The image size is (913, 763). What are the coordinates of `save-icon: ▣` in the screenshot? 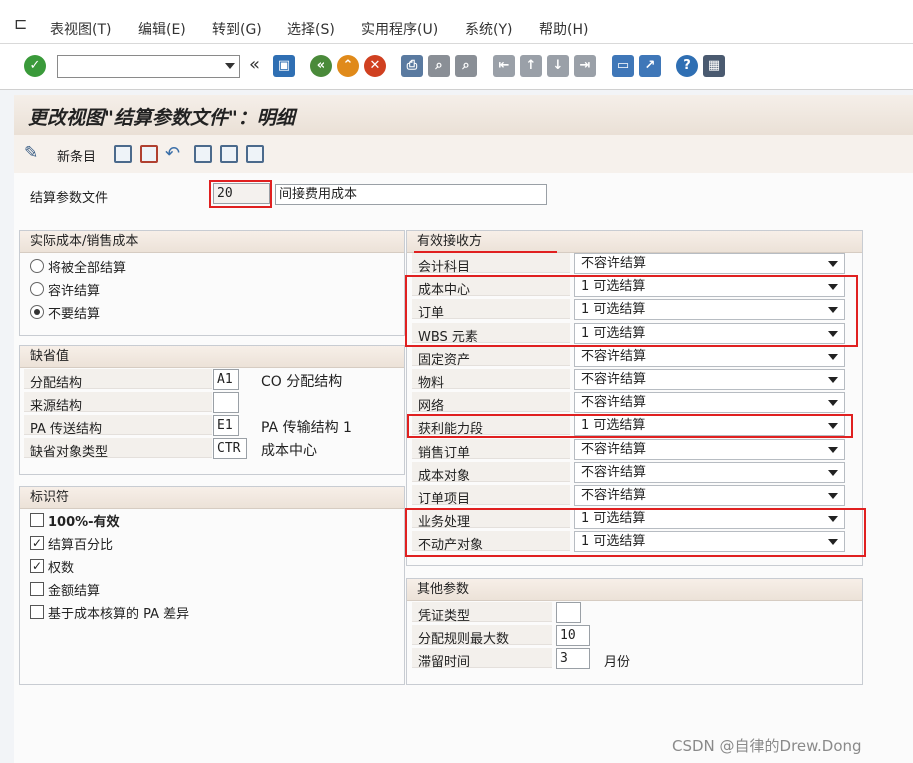 It's located at (284, 66).